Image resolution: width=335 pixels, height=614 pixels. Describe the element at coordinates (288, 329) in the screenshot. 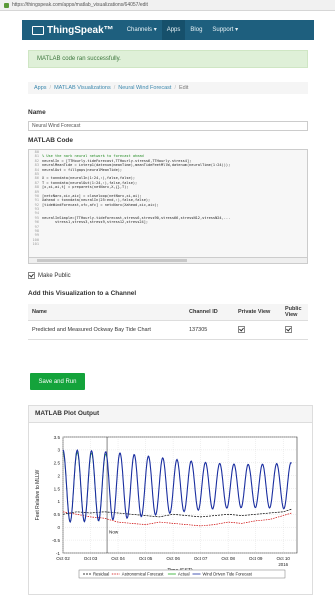

I see `public-view-checkbox` at that location.